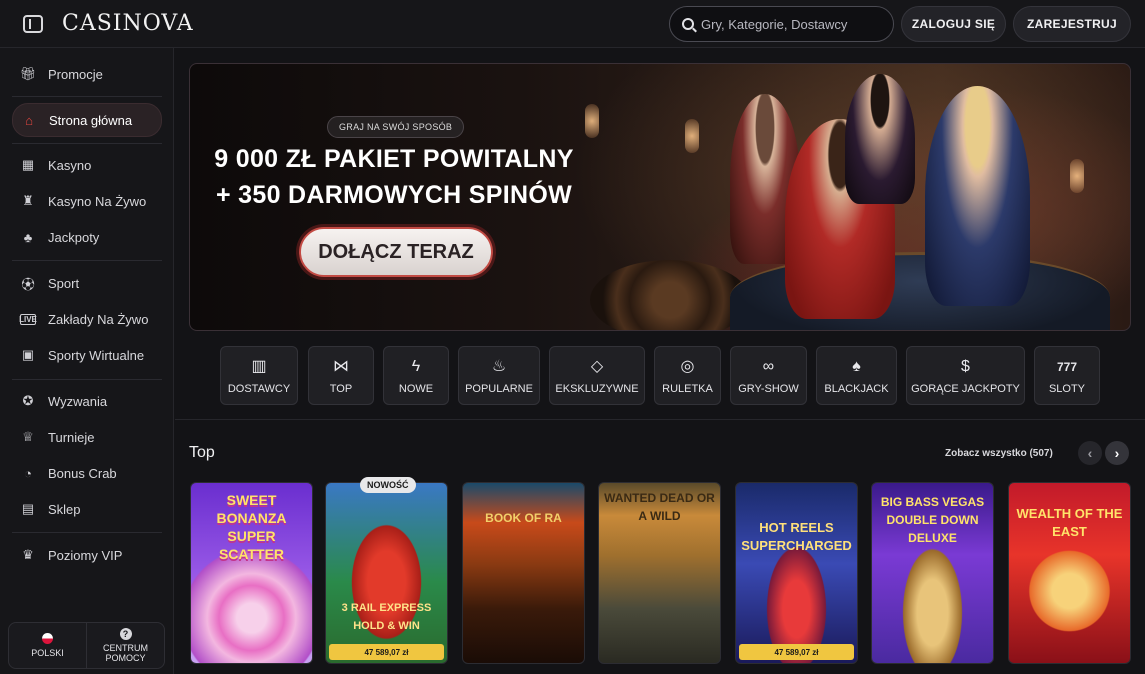 This screenshot has width=1145, height=674. What do you see at coordinates (1069, 573) in the screenshot?
I see `game-tile-wealth-of-the-east: WEALTH OF THE EAST` at bounding box center [1069, 573].